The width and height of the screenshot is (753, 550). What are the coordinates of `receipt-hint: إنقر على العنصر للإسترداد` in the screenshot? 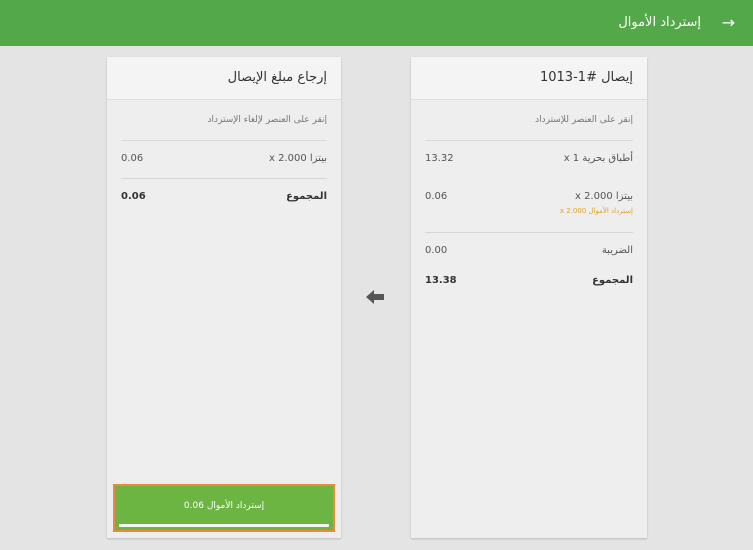 It's located at (529, 120).